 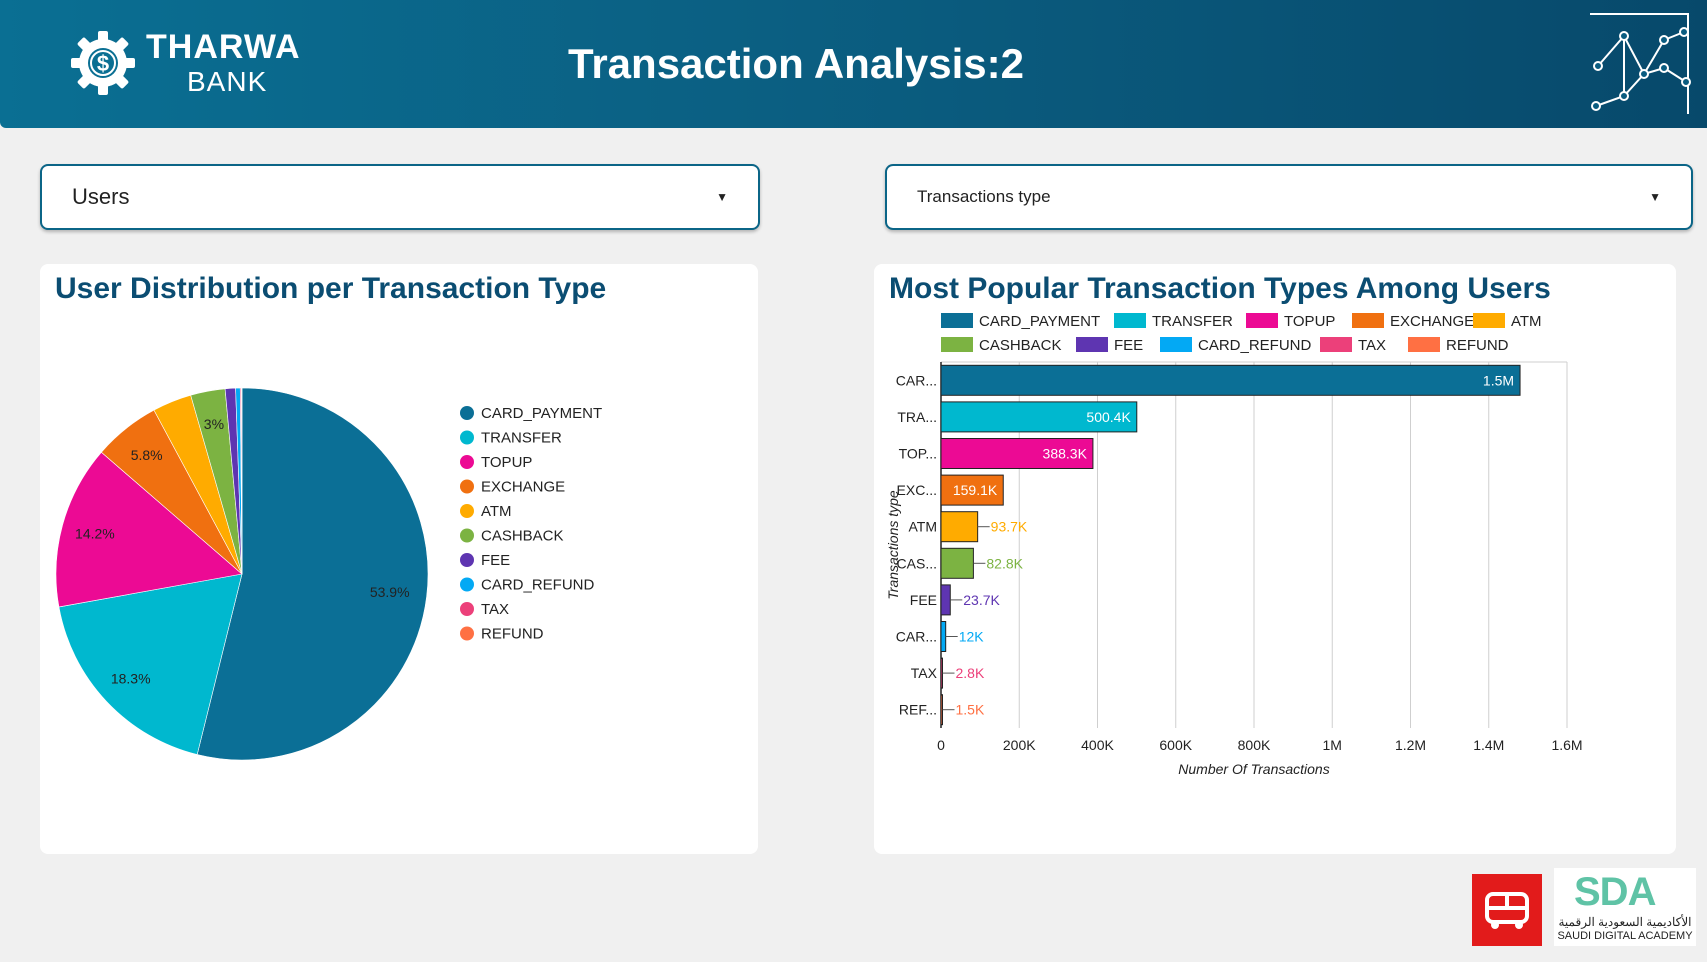 I want to click on x-tick-label: 600K, so click(x=1175, y=745).